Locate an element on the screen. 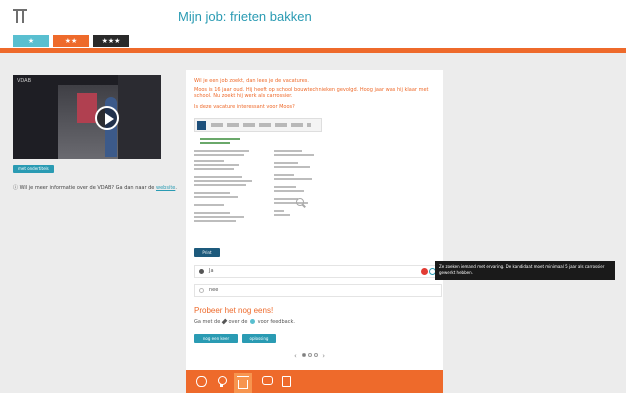 Image resolution: width=626 pixels, height=393 pixels. vacancy-header is located at coordinates (258, 125).